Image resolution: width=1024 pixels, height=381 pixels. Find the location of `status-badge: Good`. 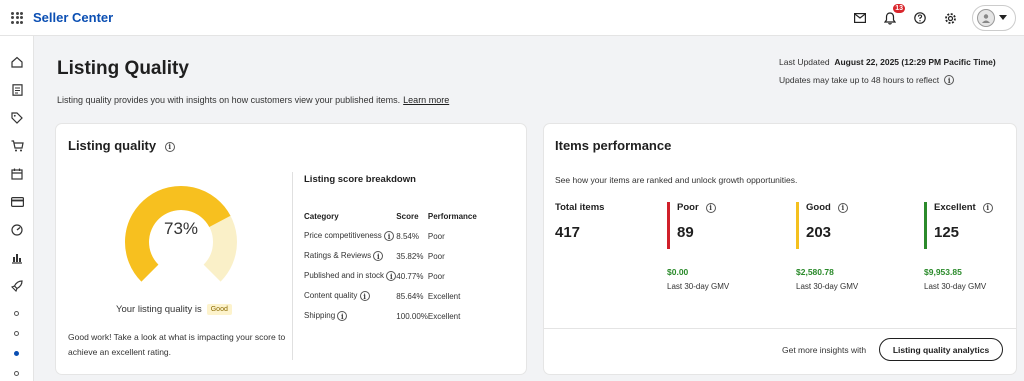

status-badge: Good is located at coordinates (219, 309).